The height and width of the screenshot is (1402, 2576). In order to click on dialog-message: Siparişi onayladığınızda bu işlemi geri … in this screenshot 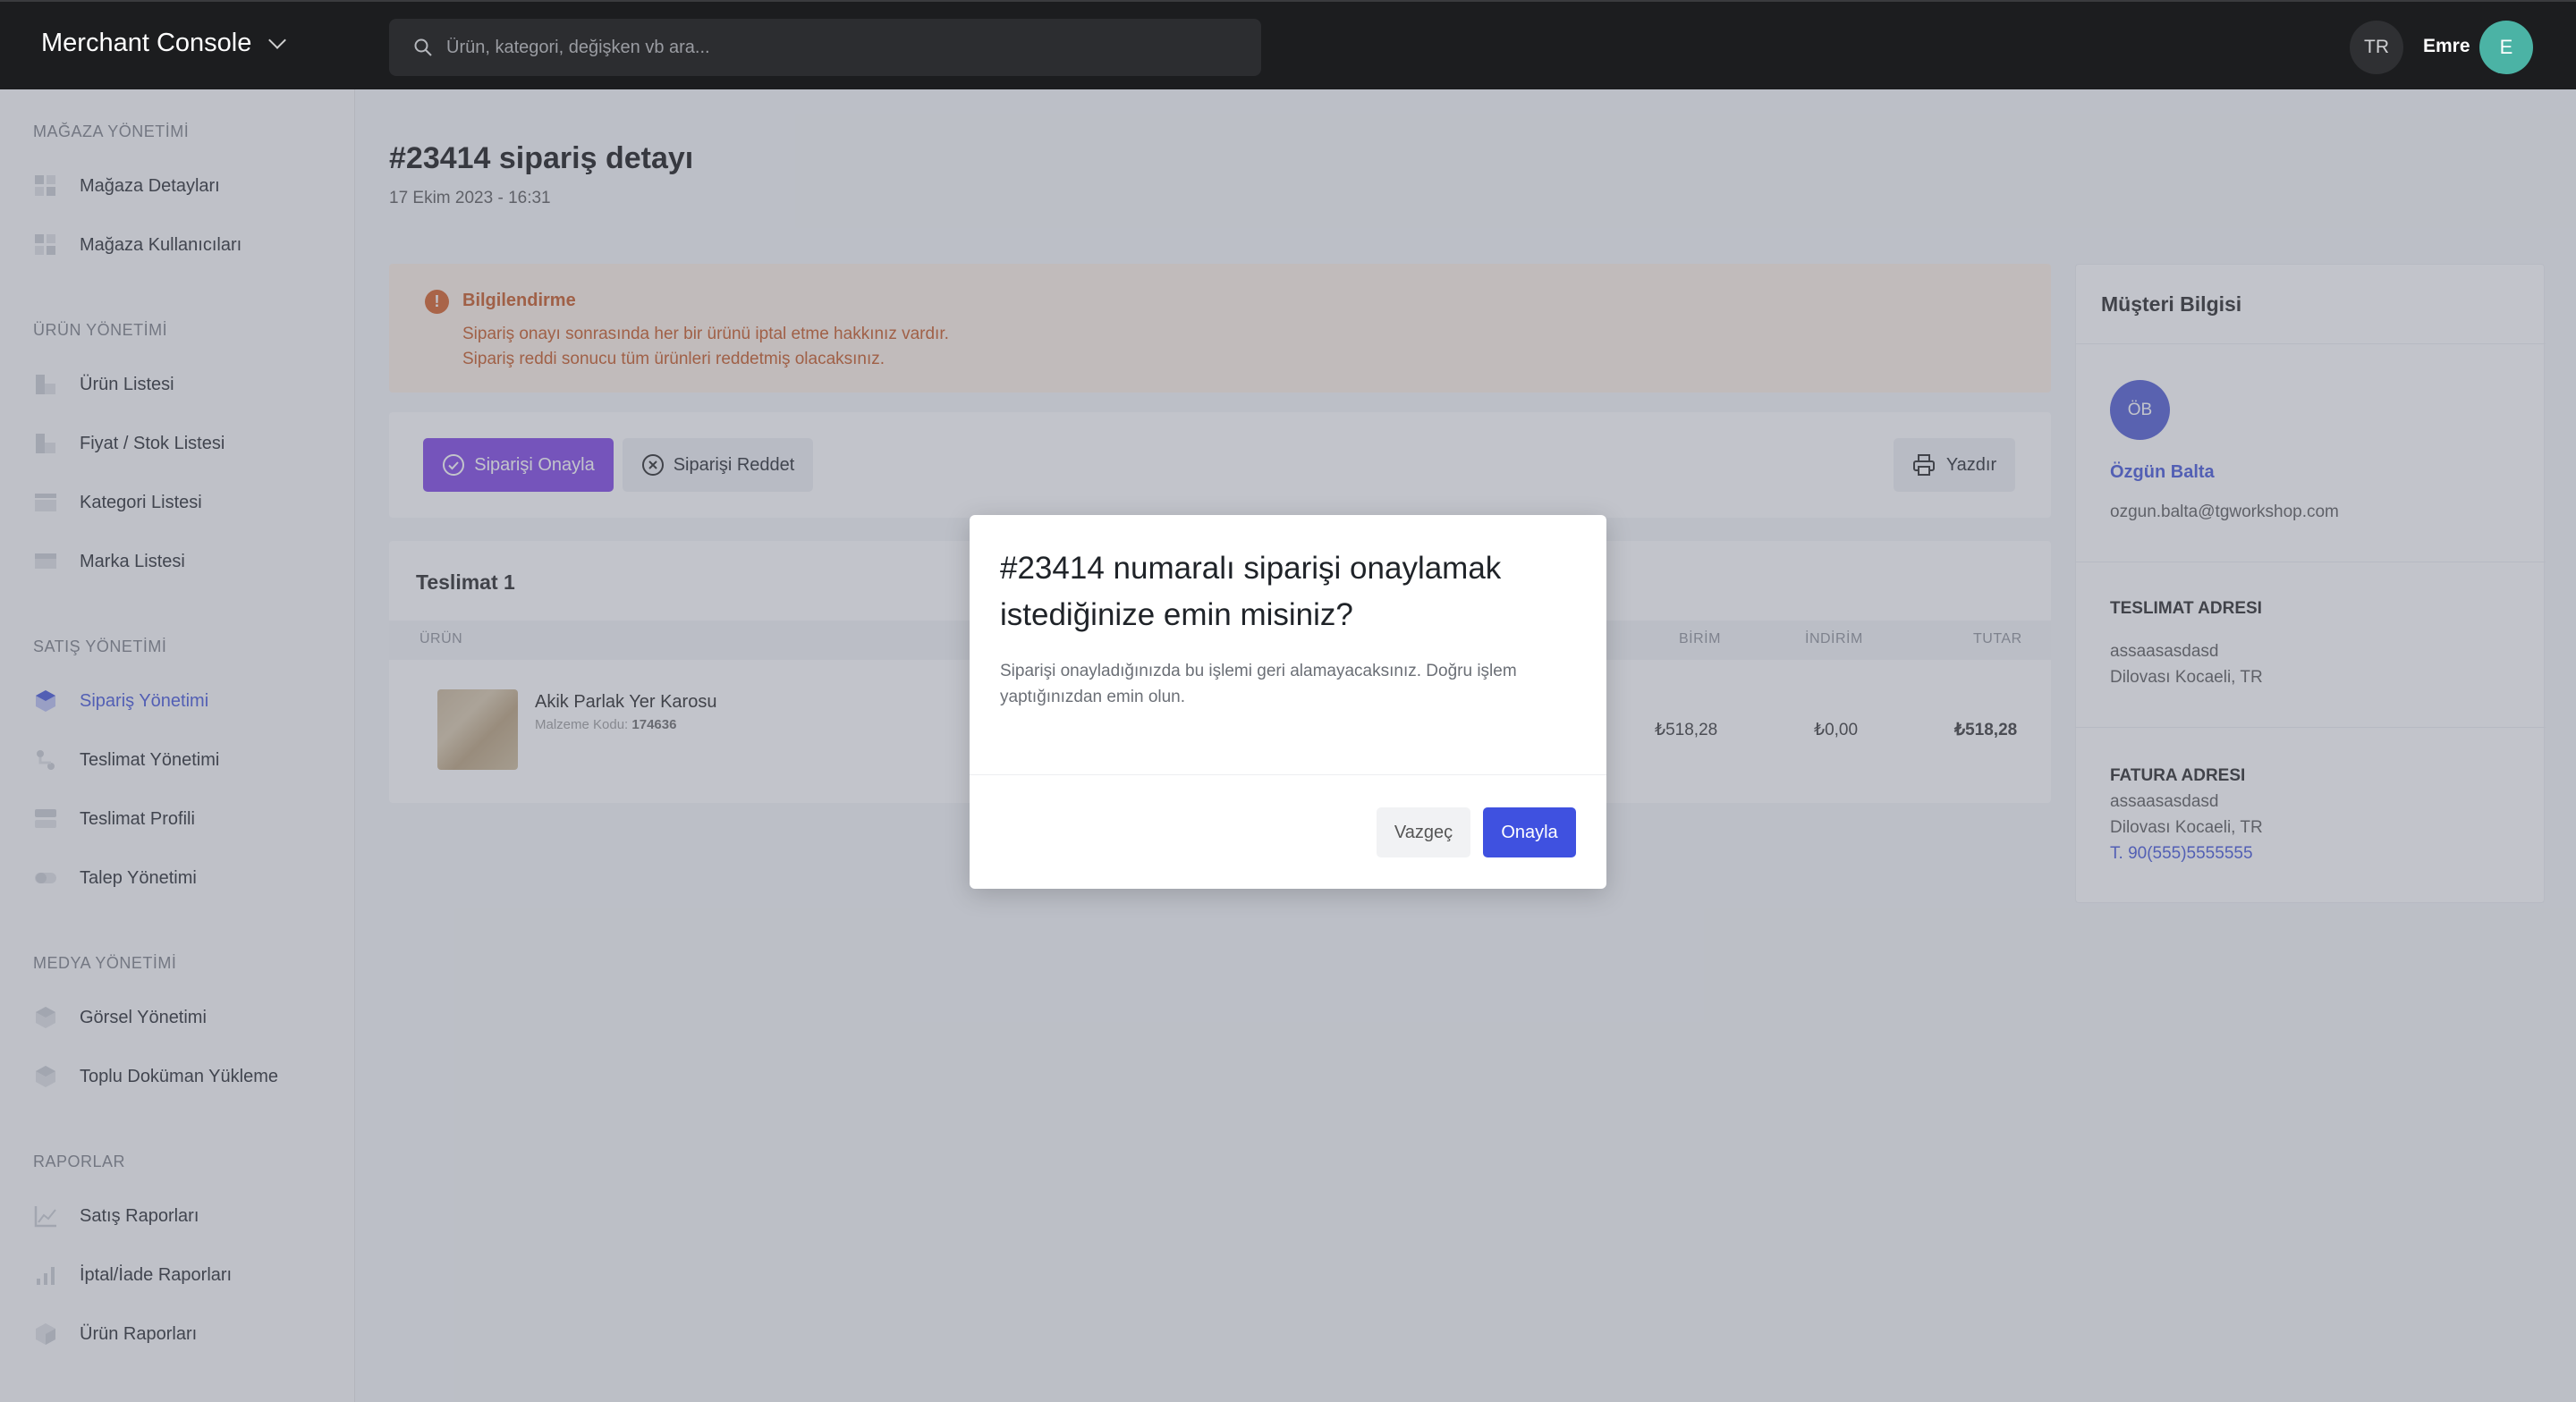, I will do `click(1258, 684)`.